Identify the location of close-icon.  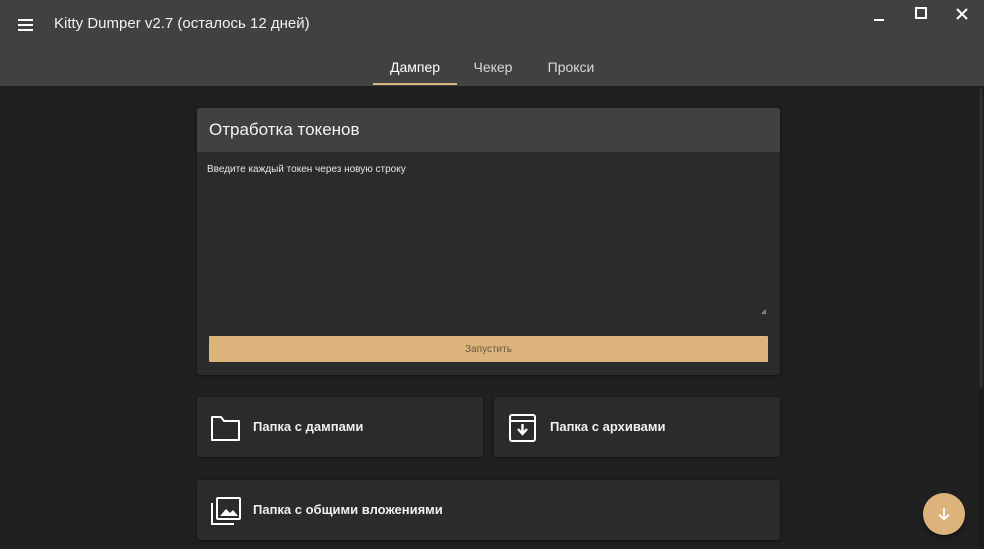
(962, 14).